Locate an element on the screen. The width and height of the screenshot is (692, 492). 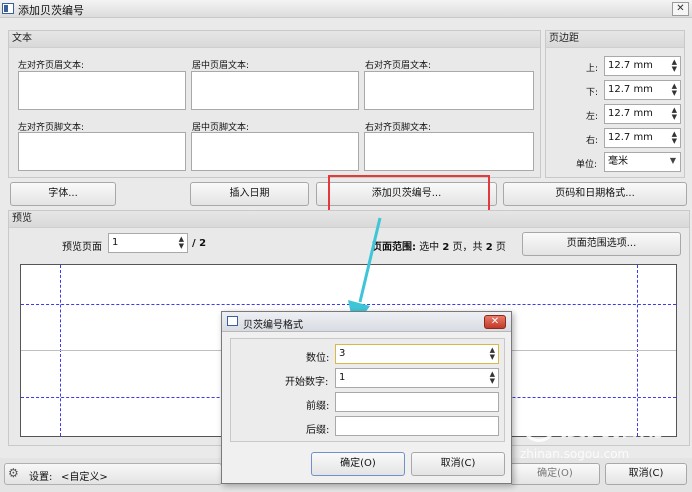
preview-page-label: 预览页面 is located at coordinates (82, 247).